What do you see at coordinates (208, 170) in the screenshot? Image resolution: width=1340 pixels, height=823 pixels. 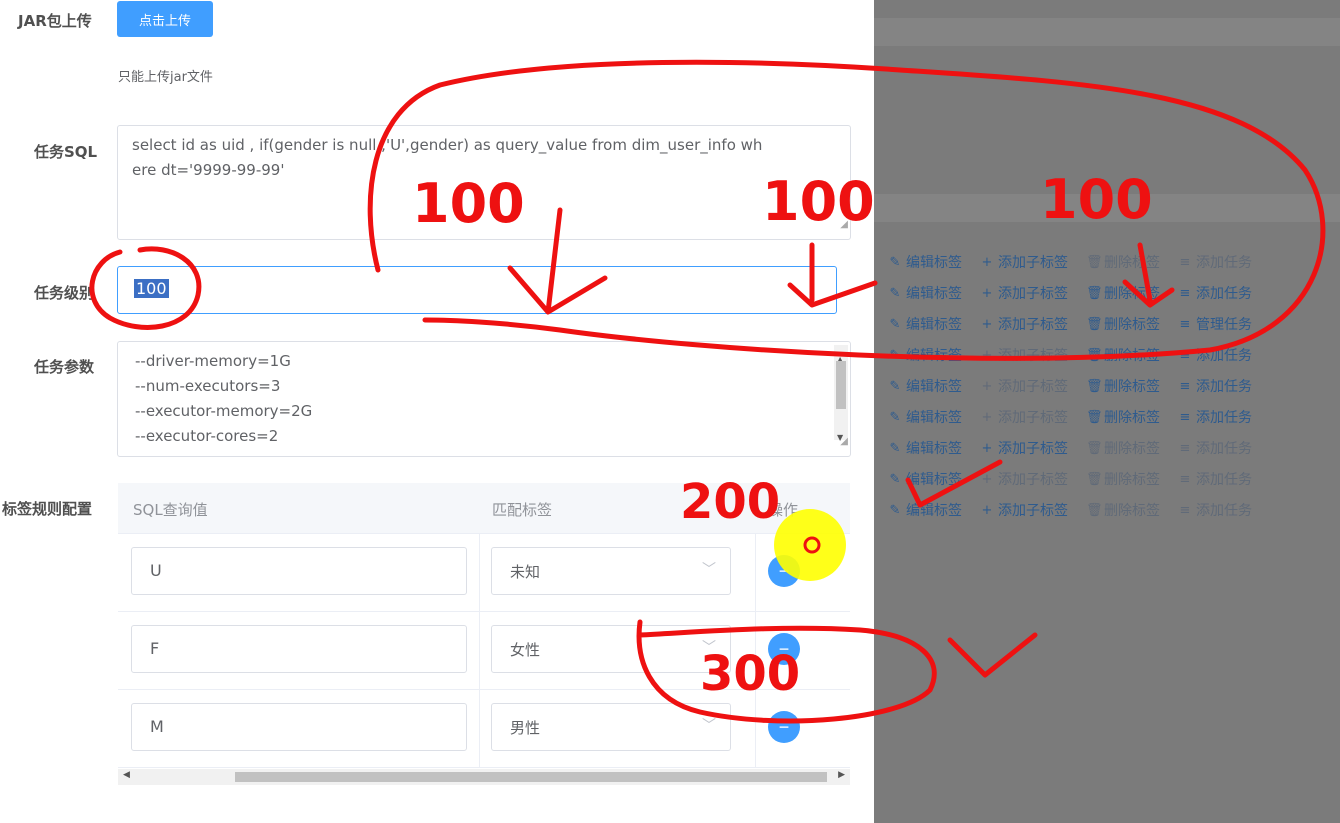 I see `sql-line: ere dt='9999-99-99'` at bounding box center [208, 170].